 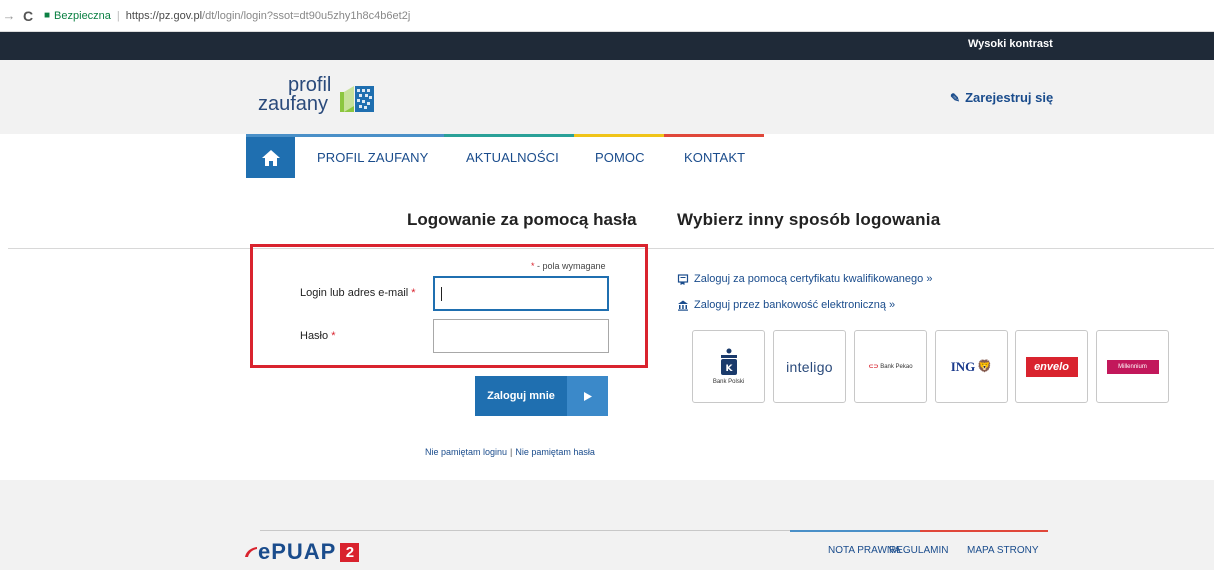 I want to click on home-icon, so click(x=270, y=157).